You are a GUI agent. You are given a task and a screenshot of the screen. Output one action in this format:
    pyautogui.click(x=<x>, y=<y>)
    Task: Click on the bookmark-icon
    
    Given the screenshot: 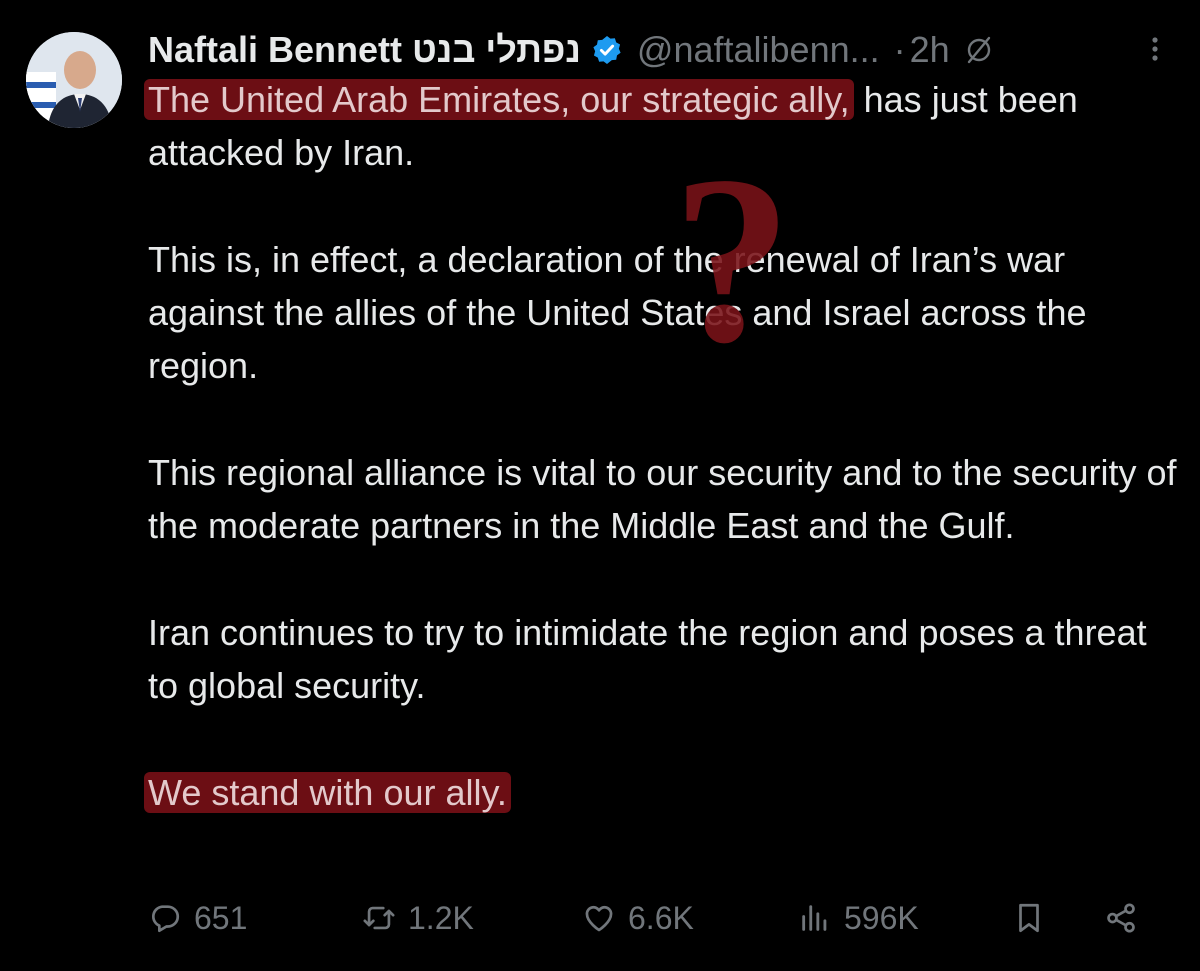 What is the action you would take?
    pyautogui.click(x=1029, y=918)
    